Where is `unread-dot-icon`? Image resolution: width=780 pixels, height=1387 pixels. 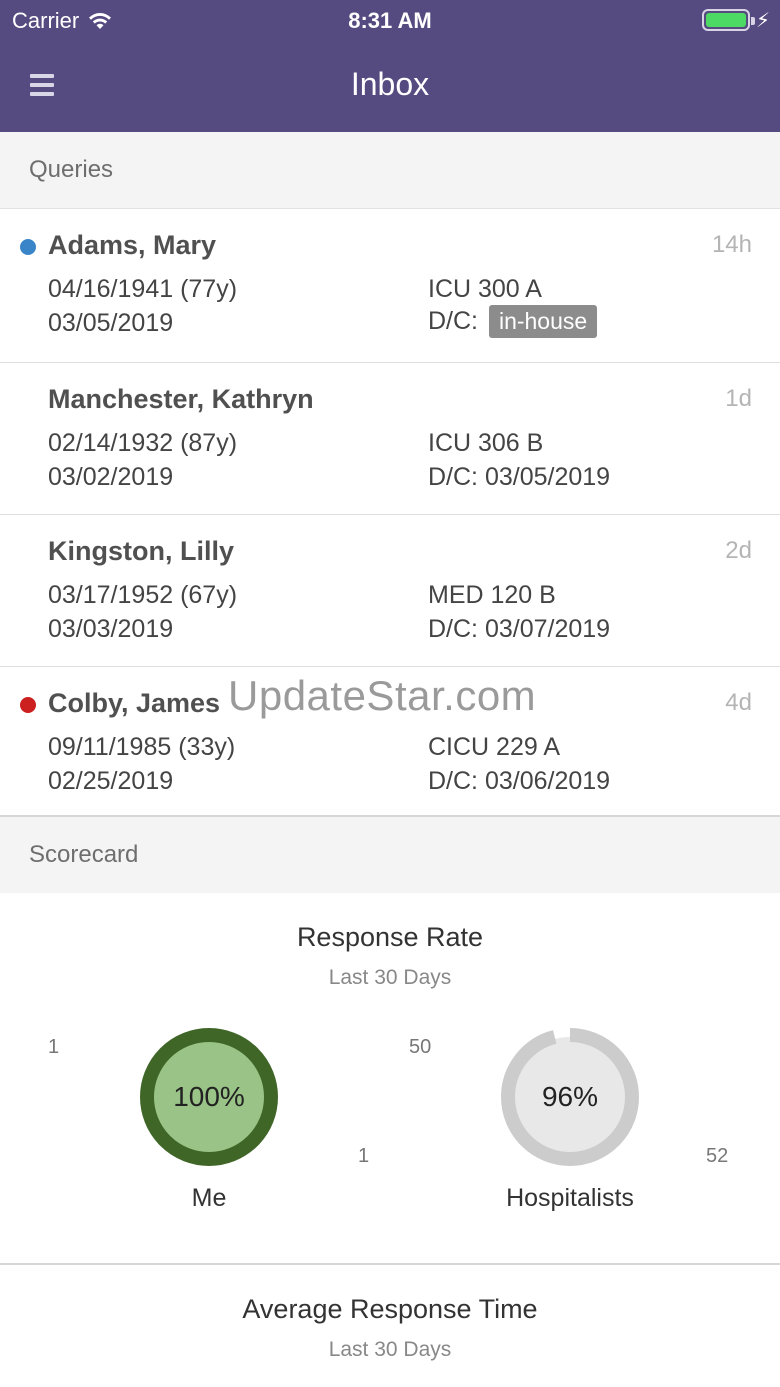
unread-dot-icon is located at coordinates (28, 247).